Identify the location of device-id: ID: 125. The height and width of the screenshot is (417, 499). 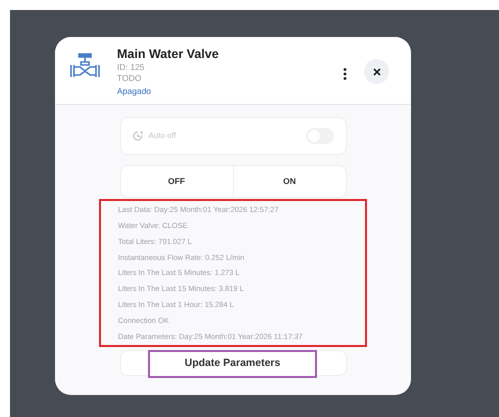
(131, 67).